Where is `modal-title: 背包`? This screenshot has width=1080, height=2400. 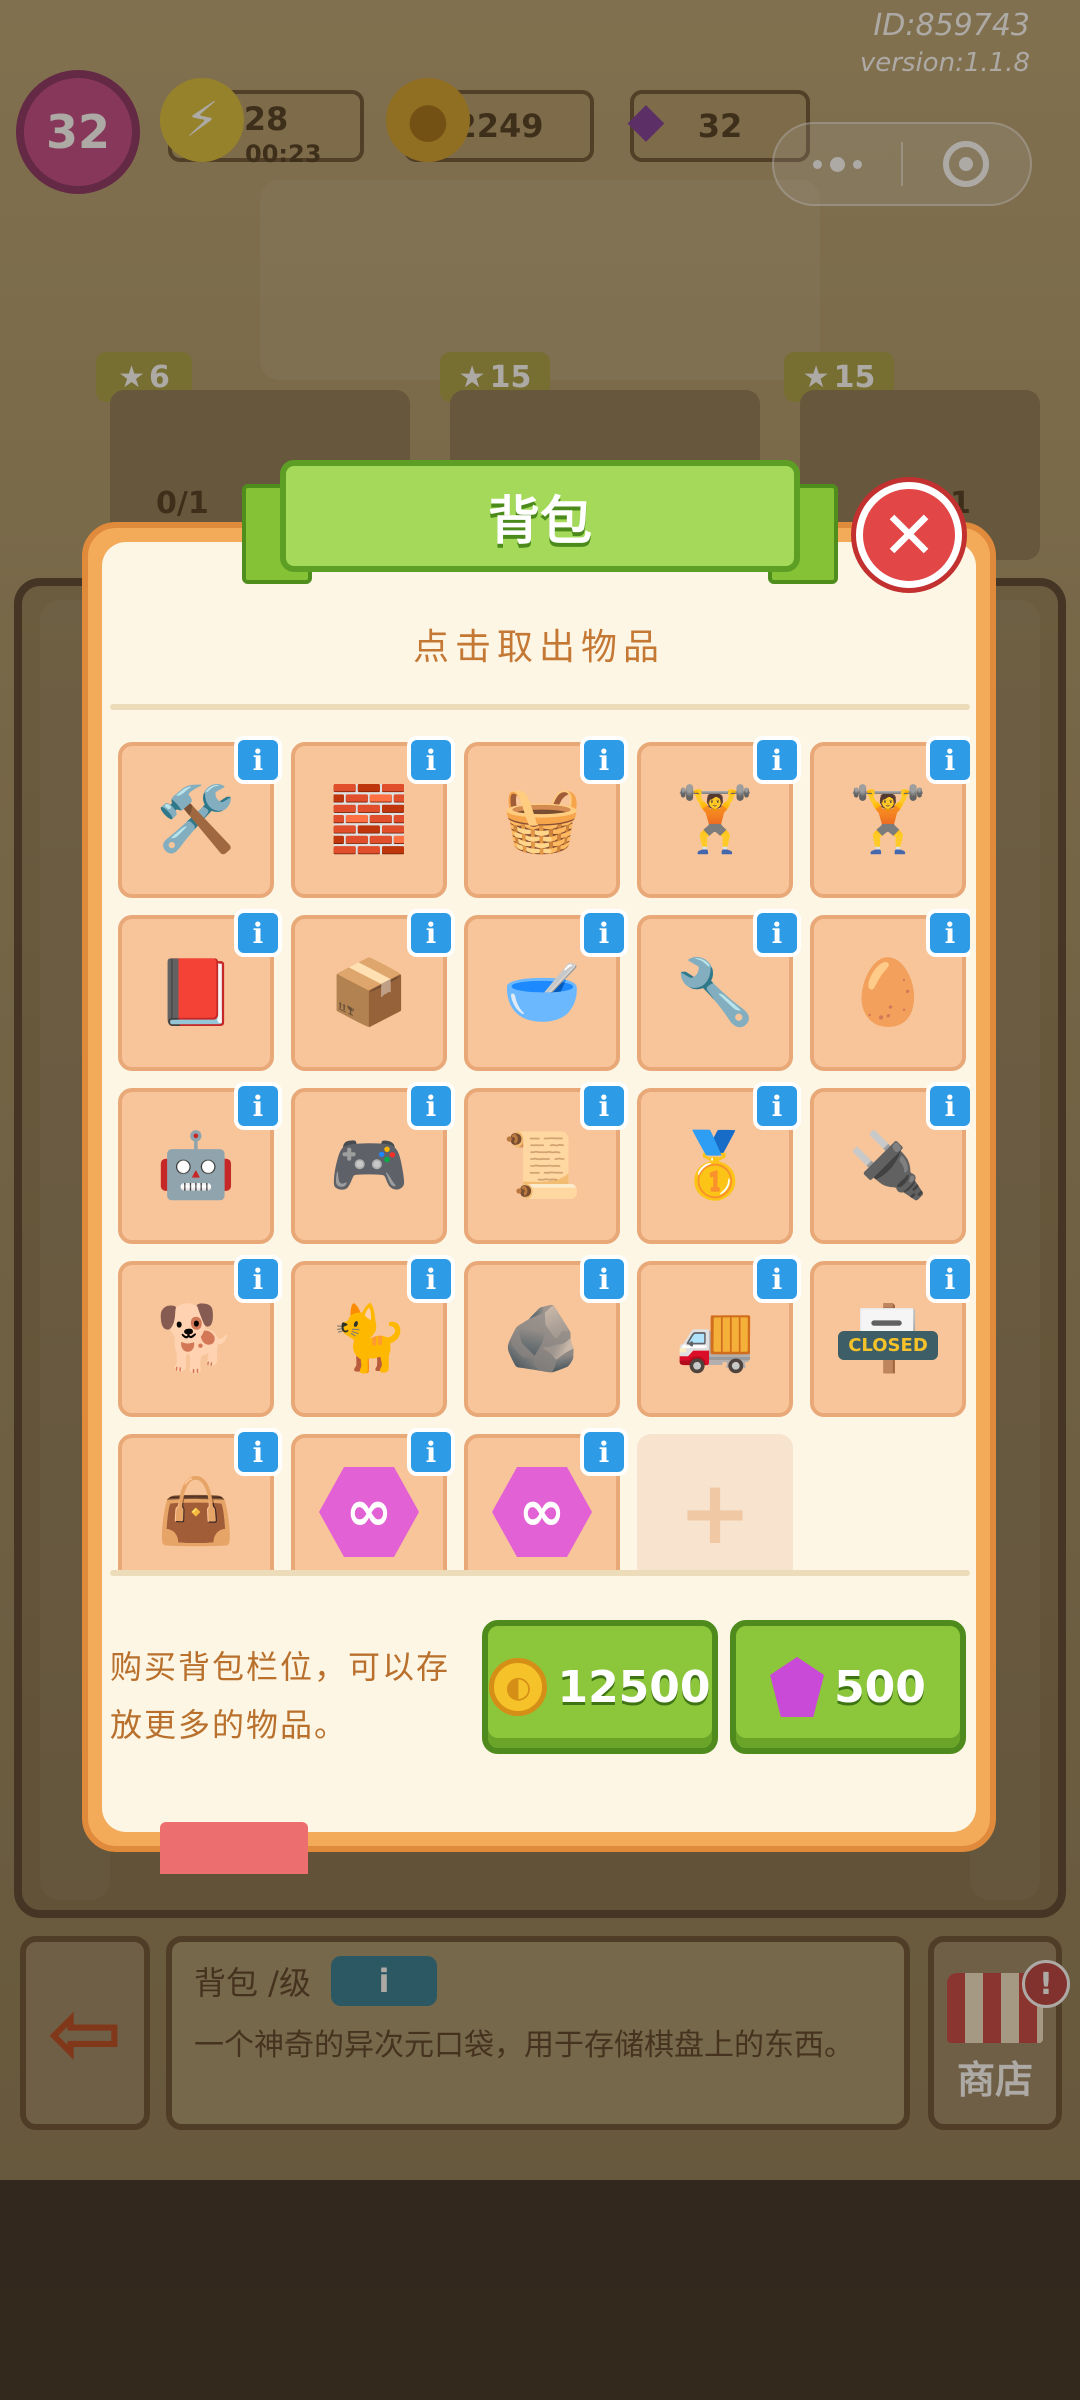 modal-title: 背包 is located at coordinates (539, 521).